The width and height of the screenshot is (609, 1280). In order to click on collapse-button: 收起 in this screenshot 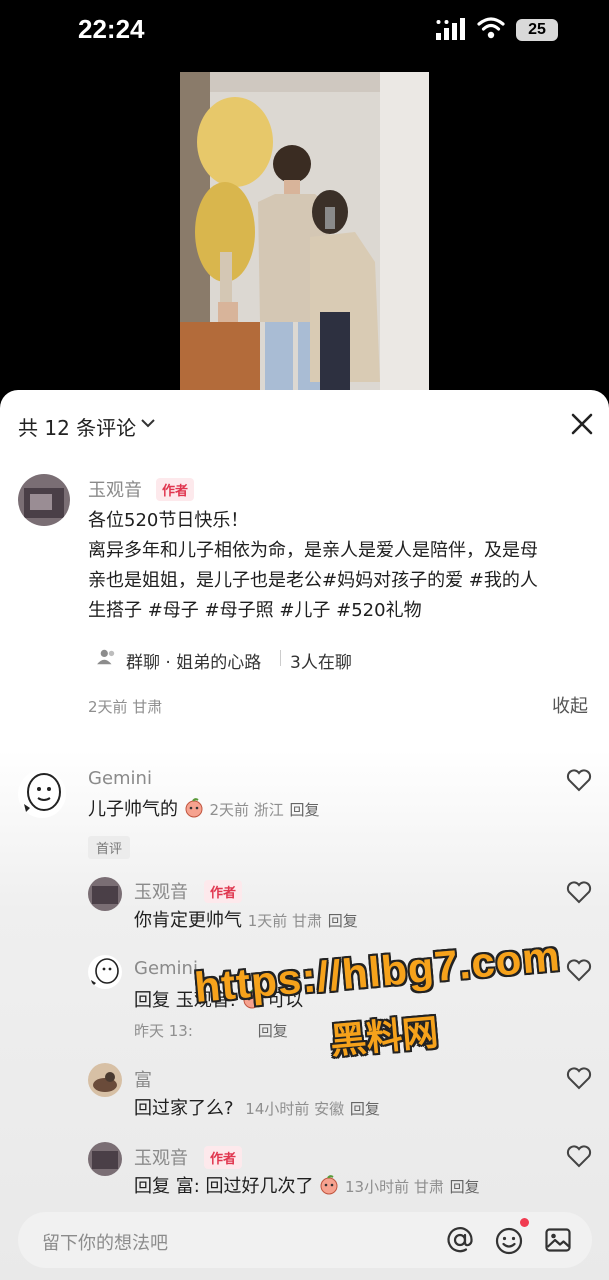, I will do `click(570, 705)`.